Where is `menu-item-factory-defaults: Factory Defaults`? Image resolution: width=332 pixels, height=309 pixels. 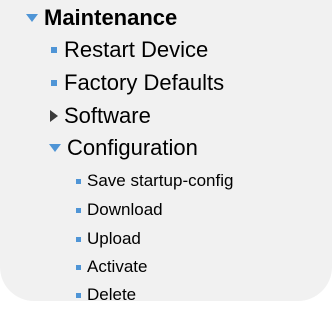
menu-item-factory-defaults: Factory Defaults is located at coordinates (137, 83).